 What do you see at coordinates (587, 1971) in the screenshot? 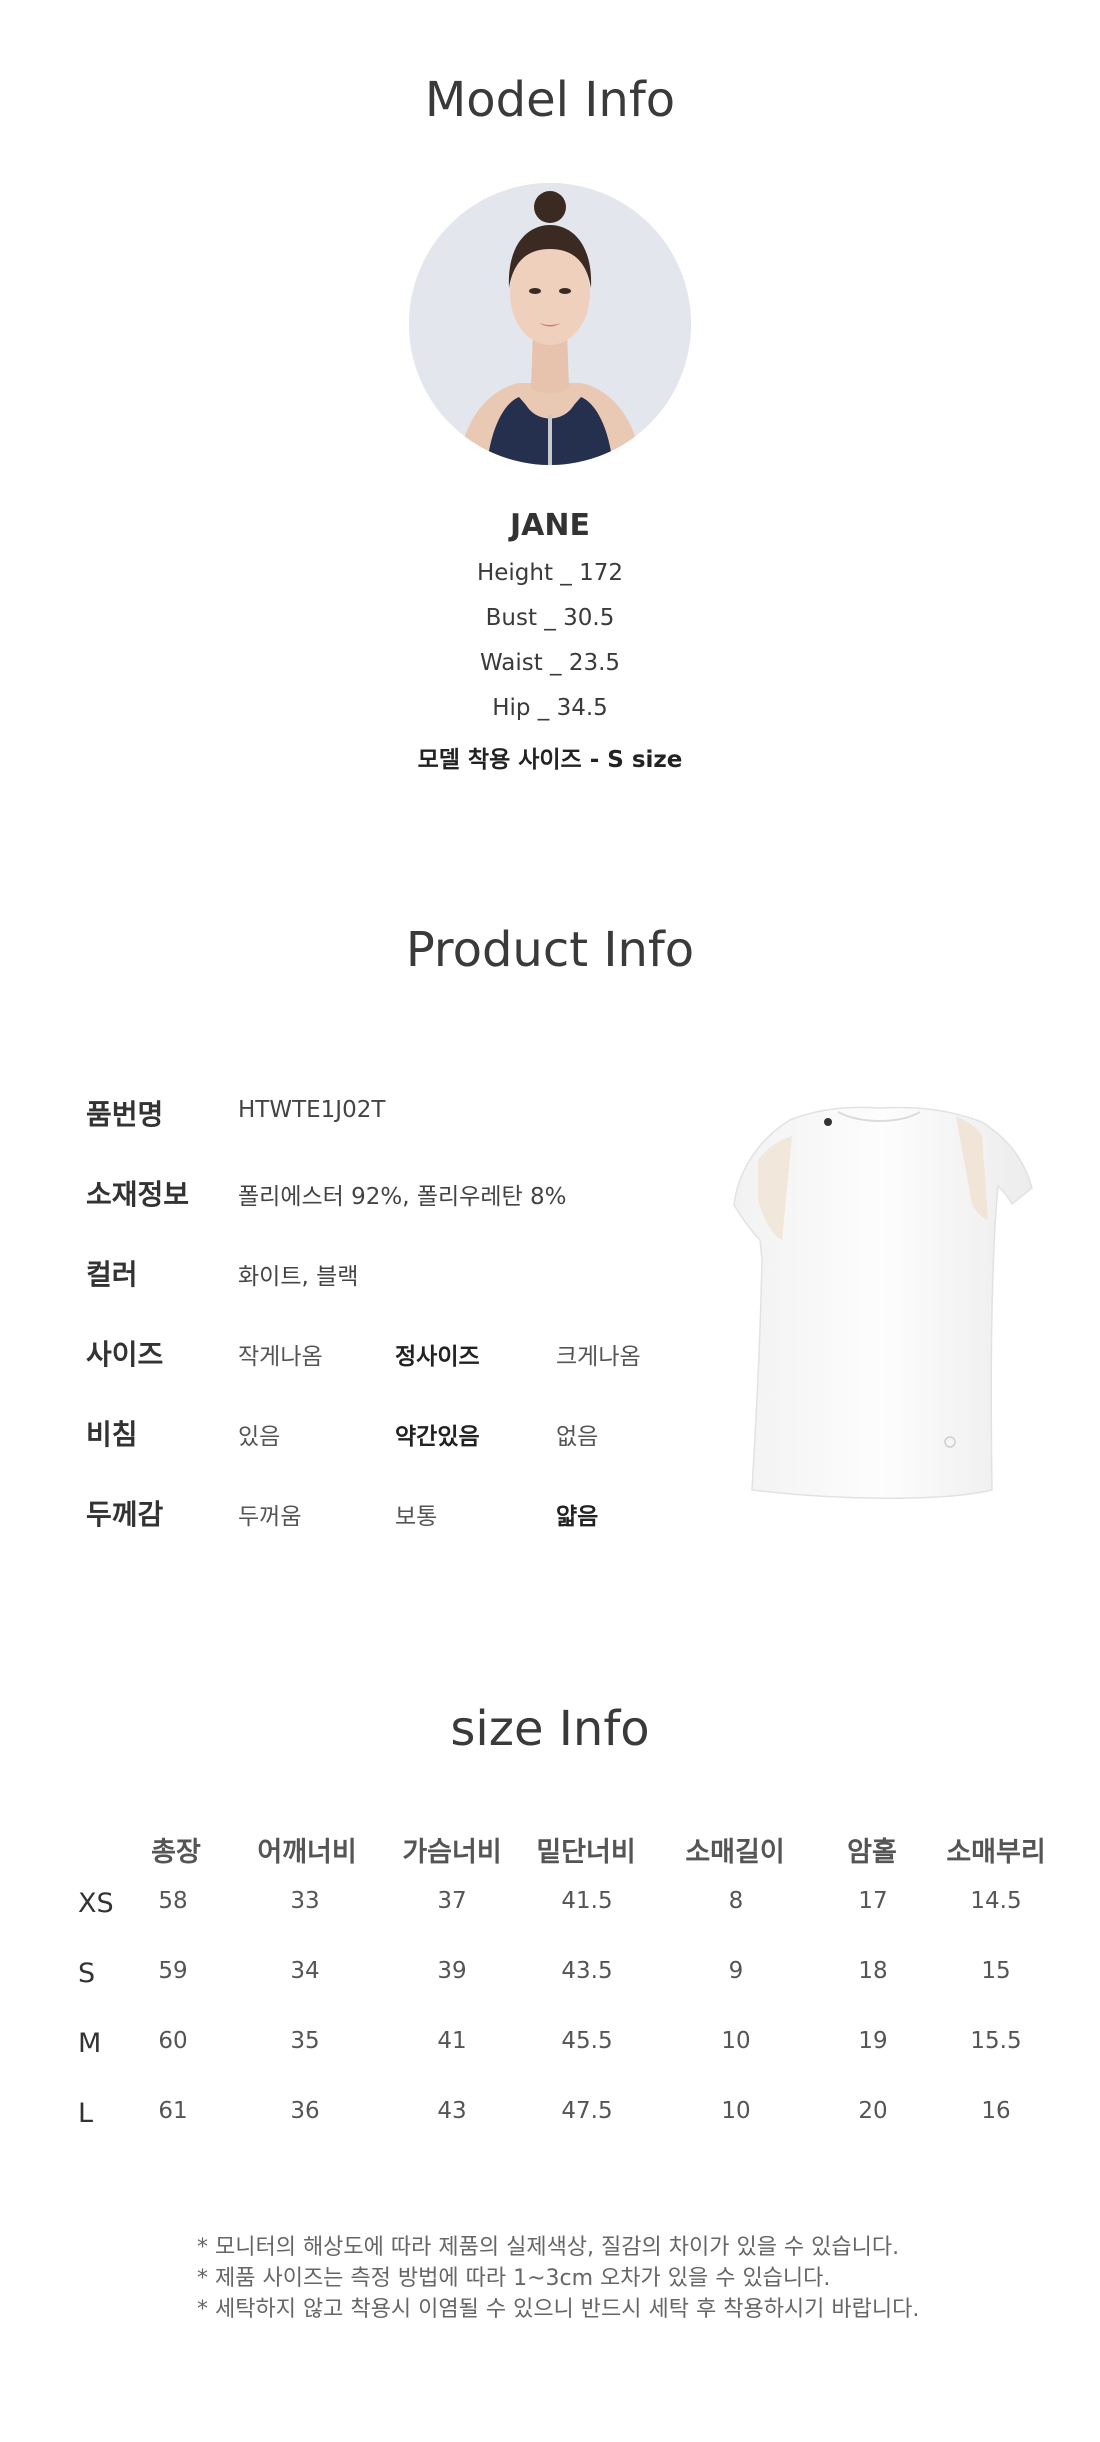
I see `size-cell: 43.5` at bounding box center [587, 1971].